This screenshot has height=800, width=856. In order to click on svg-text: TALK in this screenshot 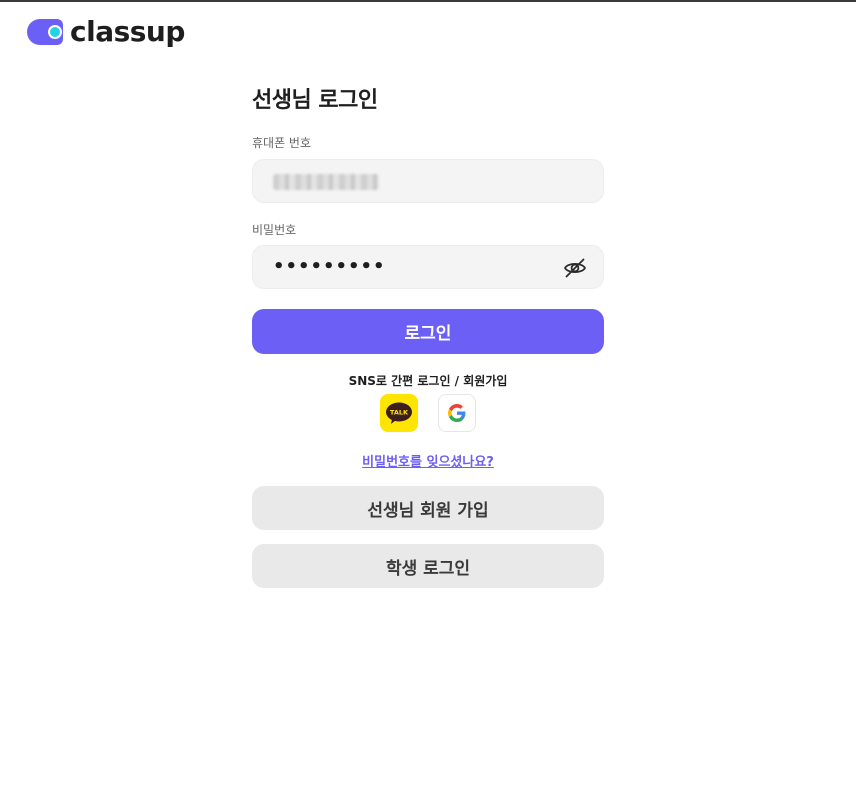, I will do `click(399, 413)`.